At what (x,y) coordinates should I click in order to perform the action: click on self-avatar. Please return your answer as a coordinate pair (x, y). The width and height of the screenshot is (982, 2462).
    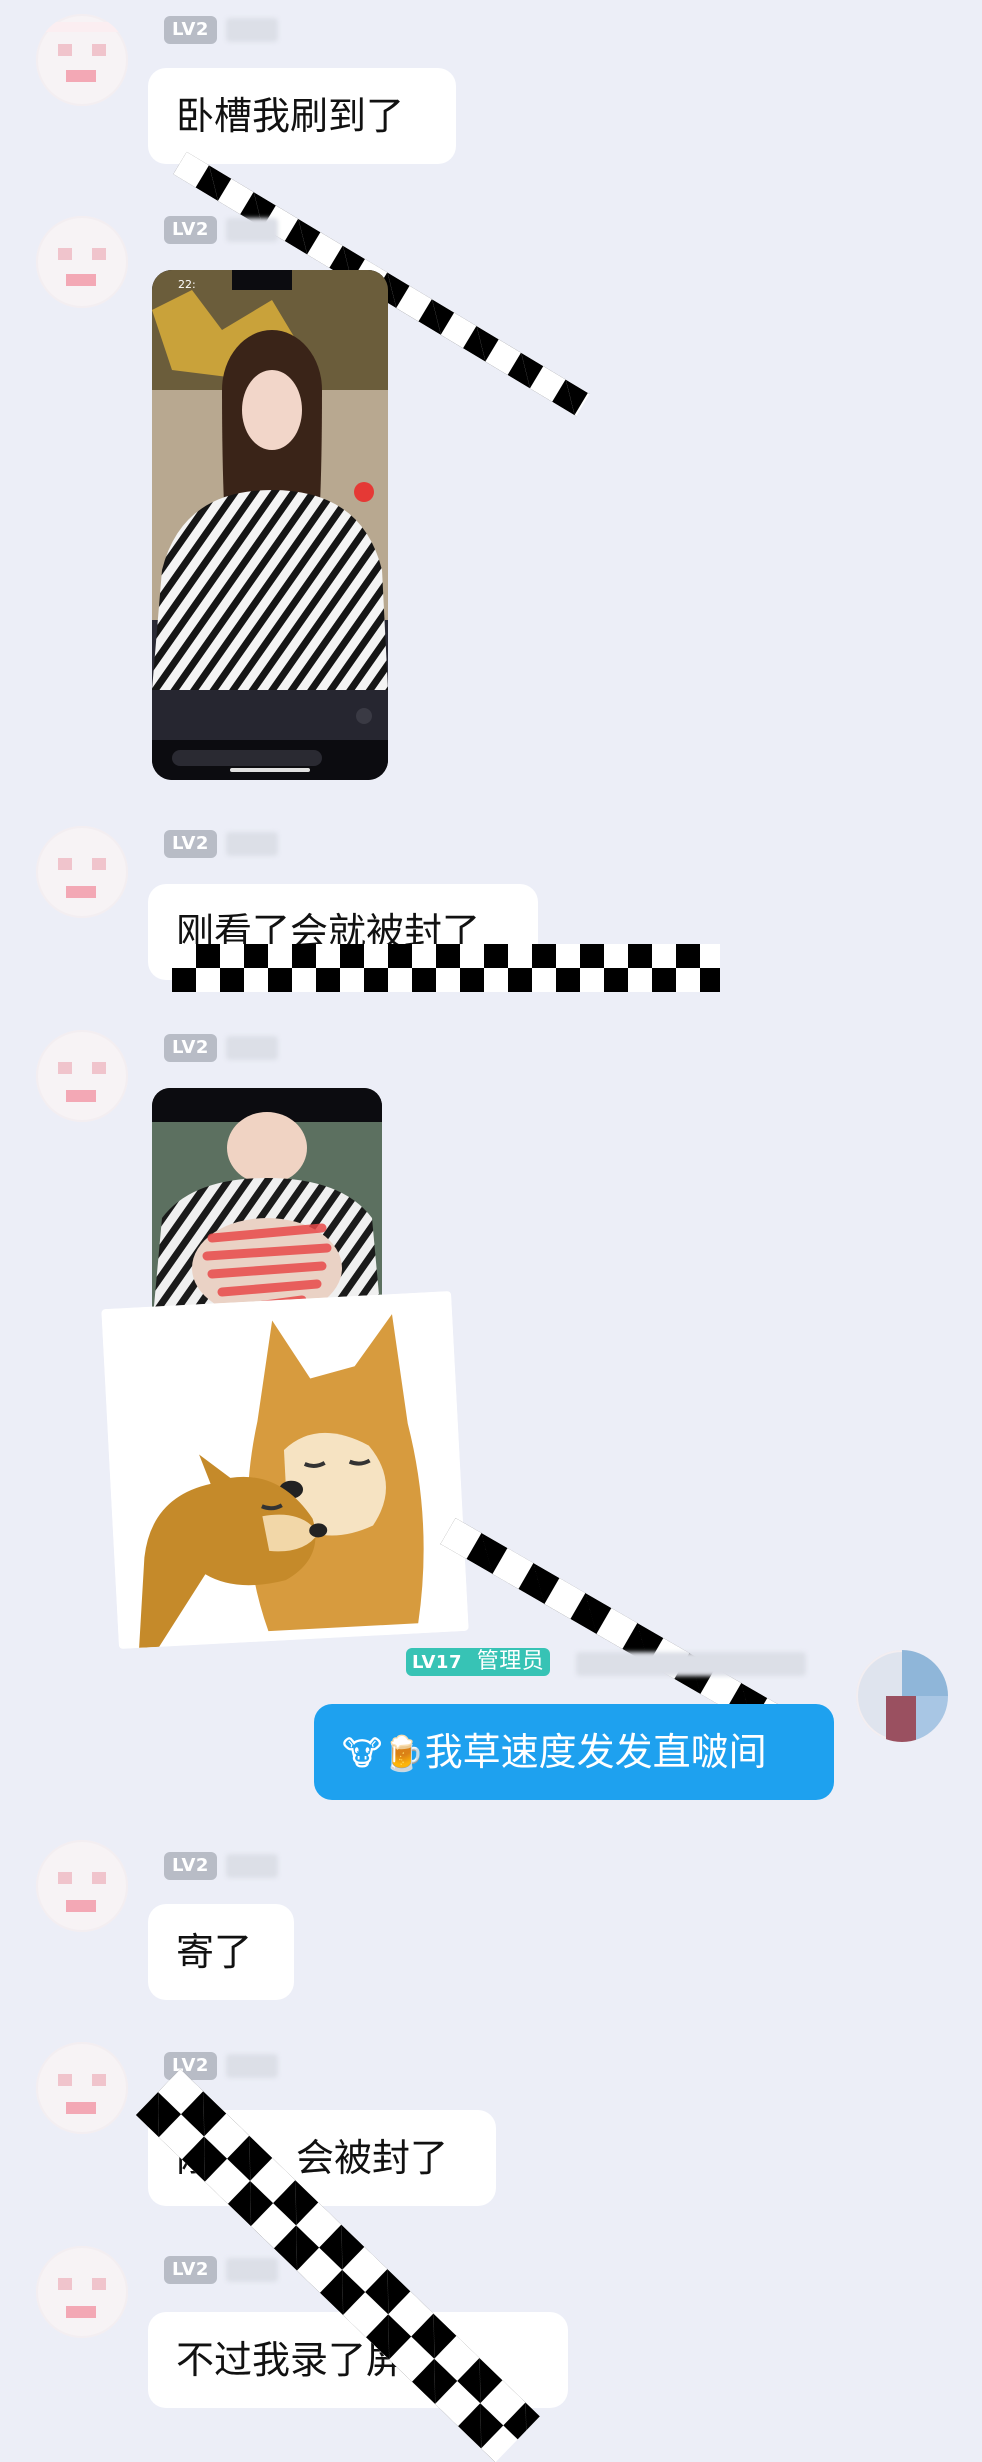
    Looking at the image, I should click on (902, 1696).